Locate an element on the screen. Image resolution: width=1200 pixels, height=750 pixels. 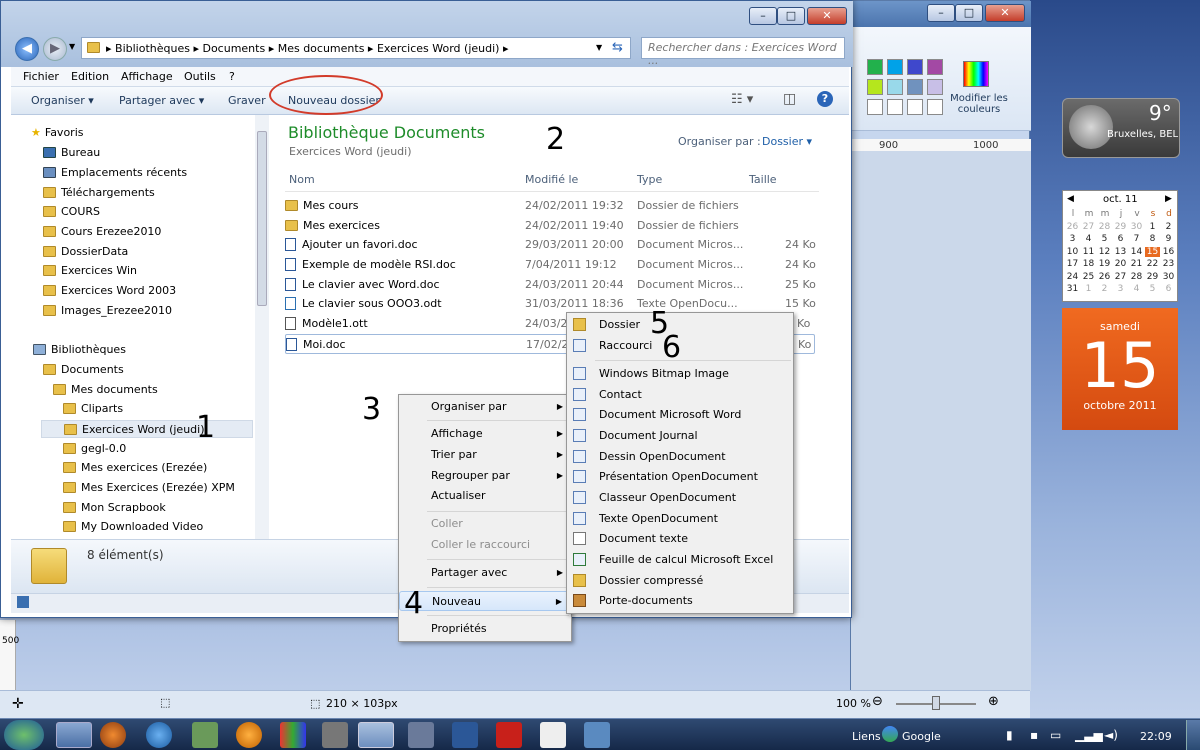
nav-scrollbar is located at coordinates (262, 327).